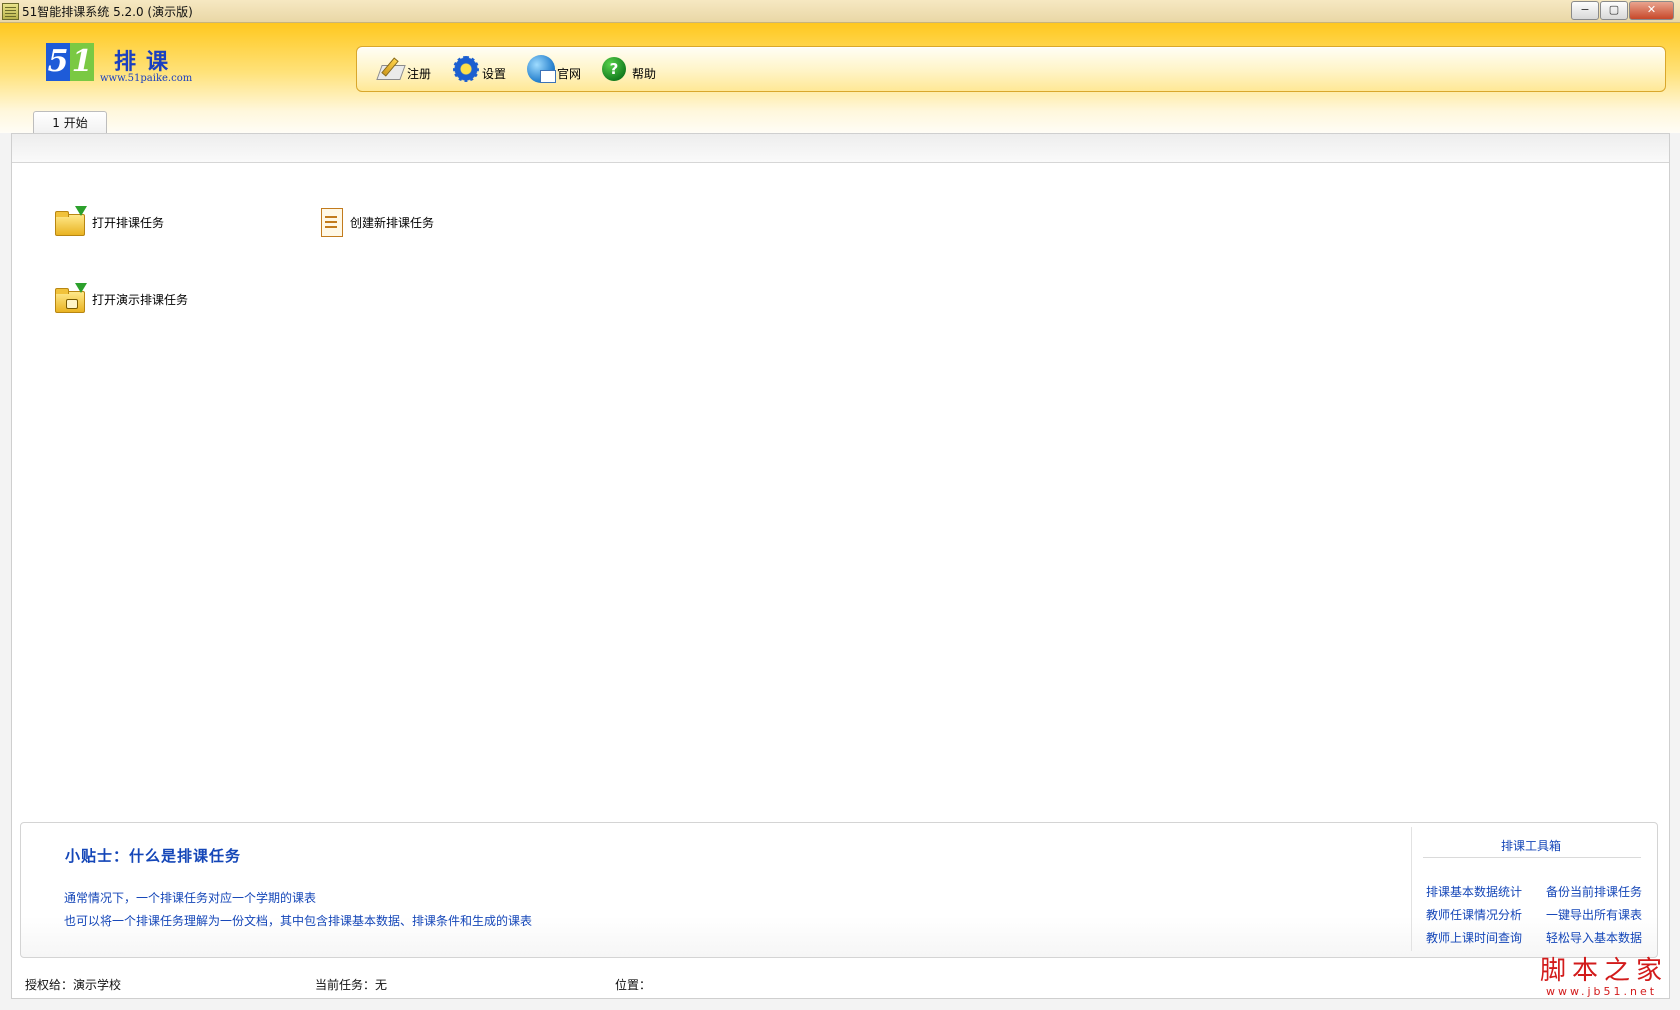 The width and height of the screenshot is (1680, 1010). What do you see at coordinates (1532, 857) in the screenshot?
I see `toolbox-divider` at bounding box center [1532, 857].